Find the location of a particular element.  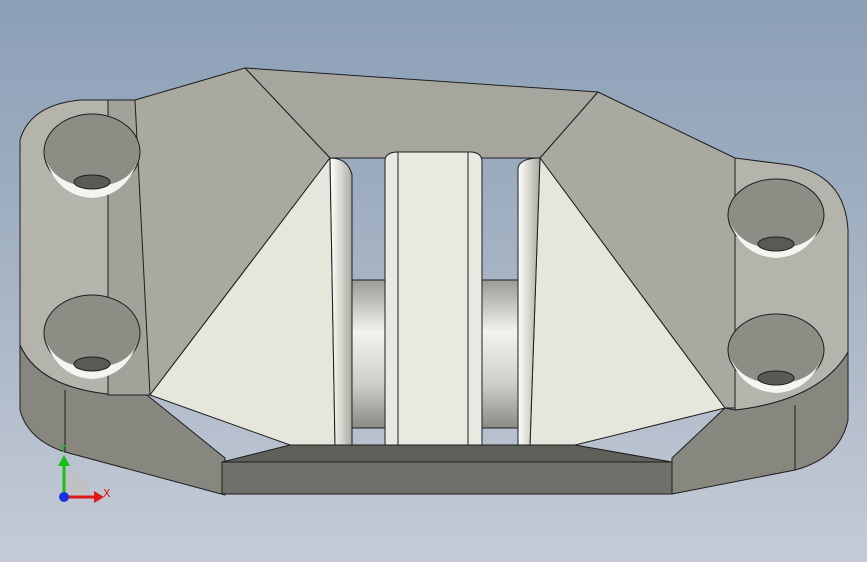

base-plate-top-face is located at coordinates (447, 453).